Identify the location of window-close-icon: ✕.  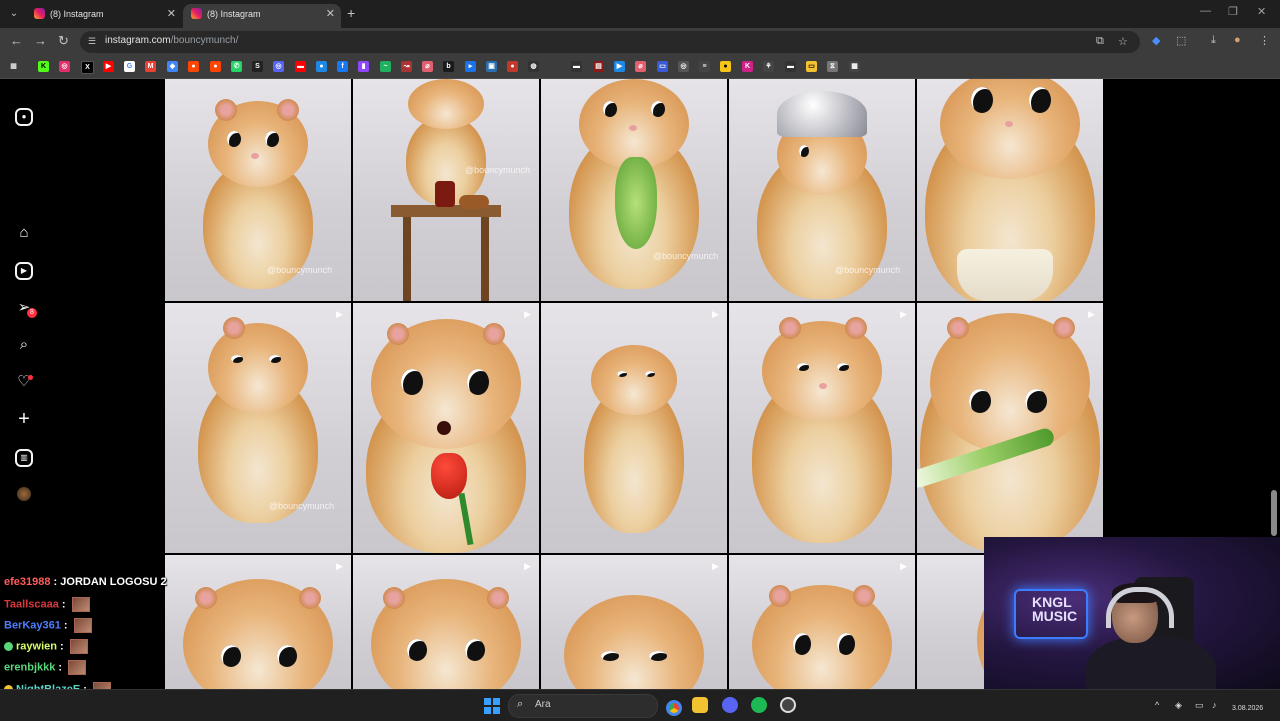
(1261, 11).